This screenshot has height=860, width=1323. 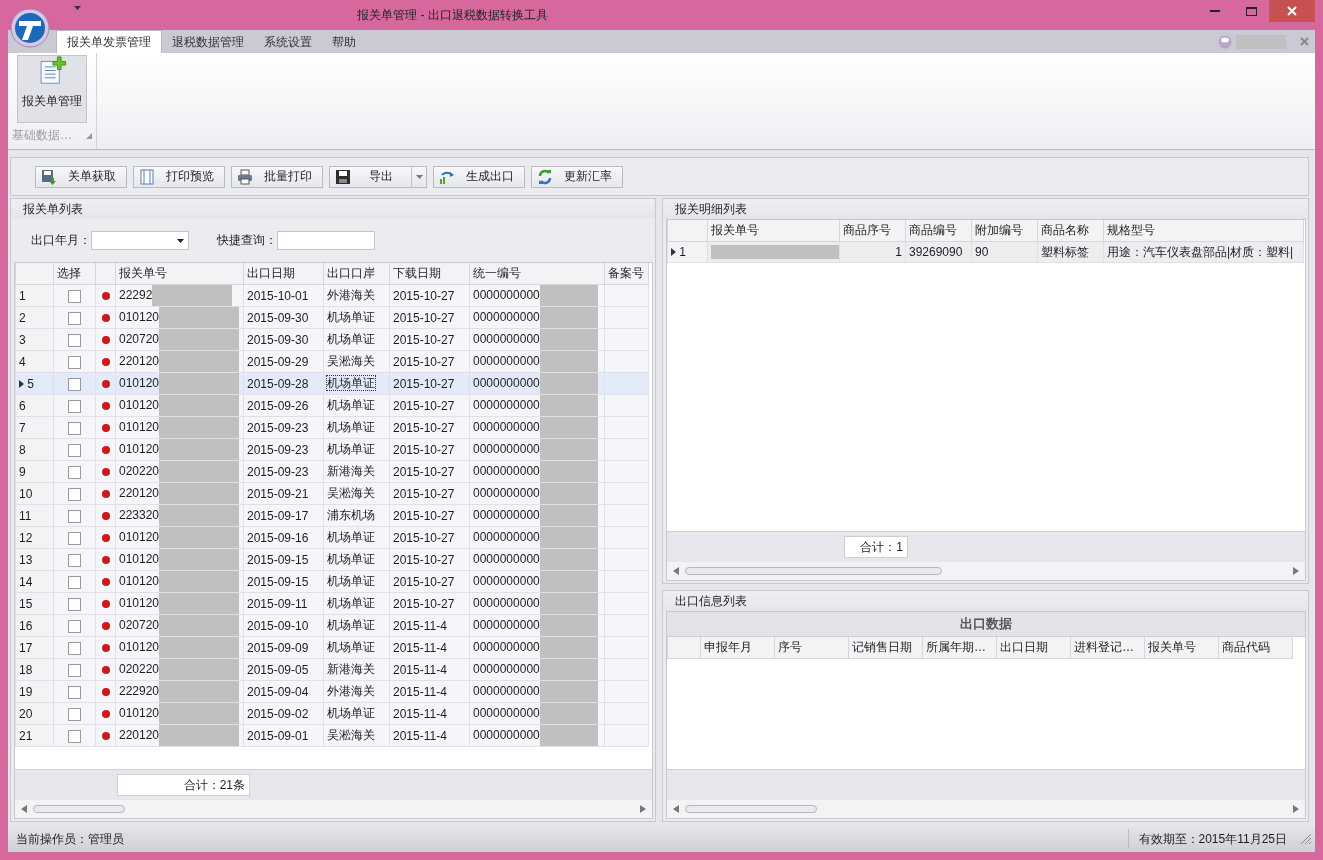 I want to click on row-number: 11, so click(x=25, y=515).